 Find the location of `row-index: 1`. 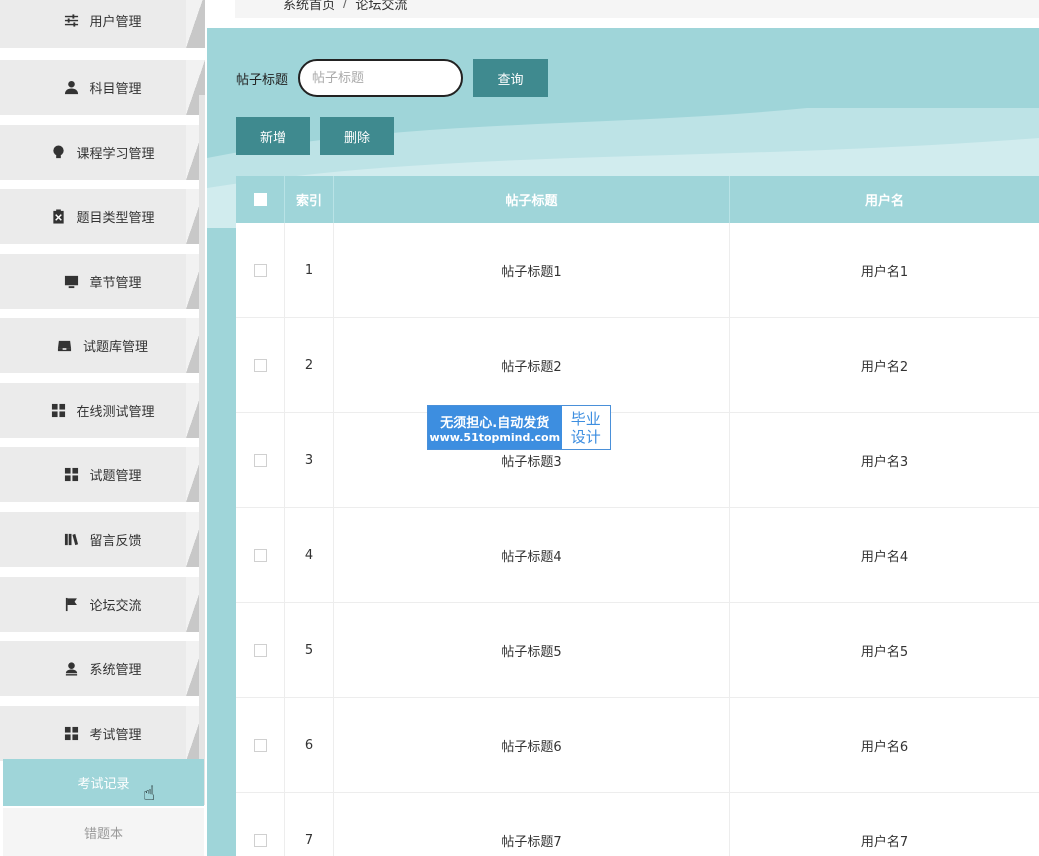

row-index: 1 is located at coordinates (309, 270).